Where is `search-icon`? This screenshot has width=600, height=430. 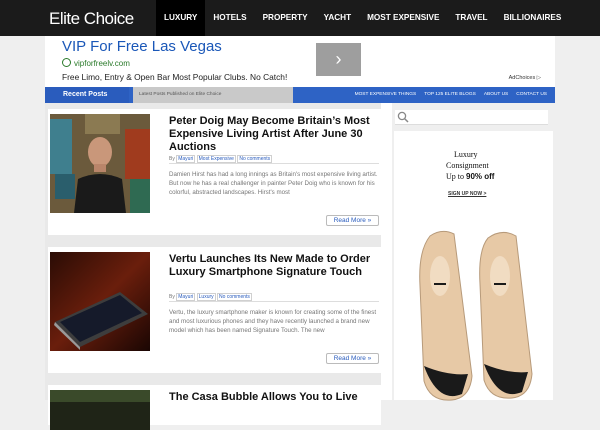 search-icon is located at coordinates (403, 117).